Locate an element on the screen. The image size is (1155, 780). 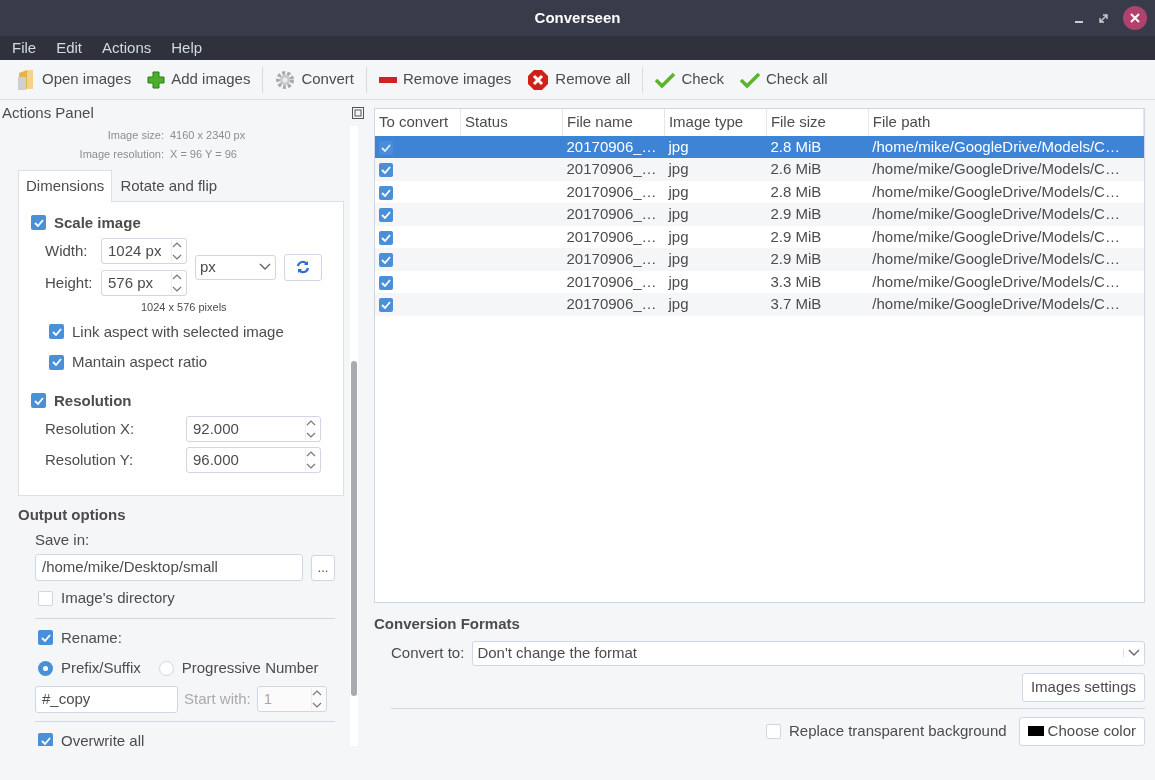
radio-label: Prefix/Suffix is located at coordinates (101, 668).